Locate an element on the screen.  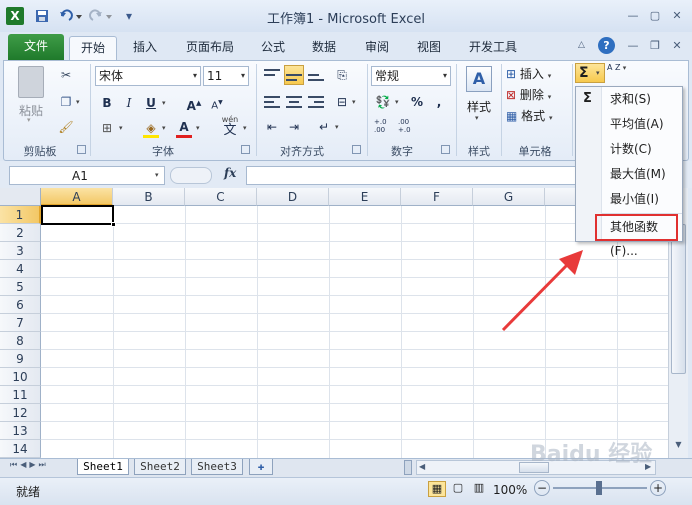
tab-file: 文件 is located at coordinates (36, 47).